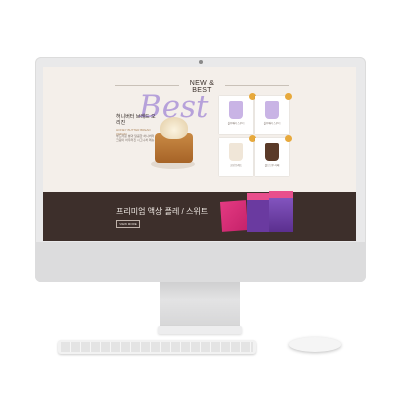 The image size is (400, 400). What do you see at coordinates (200, 330) in the screenshot?
I see `stand-foot` at bounding box center [200, 330].